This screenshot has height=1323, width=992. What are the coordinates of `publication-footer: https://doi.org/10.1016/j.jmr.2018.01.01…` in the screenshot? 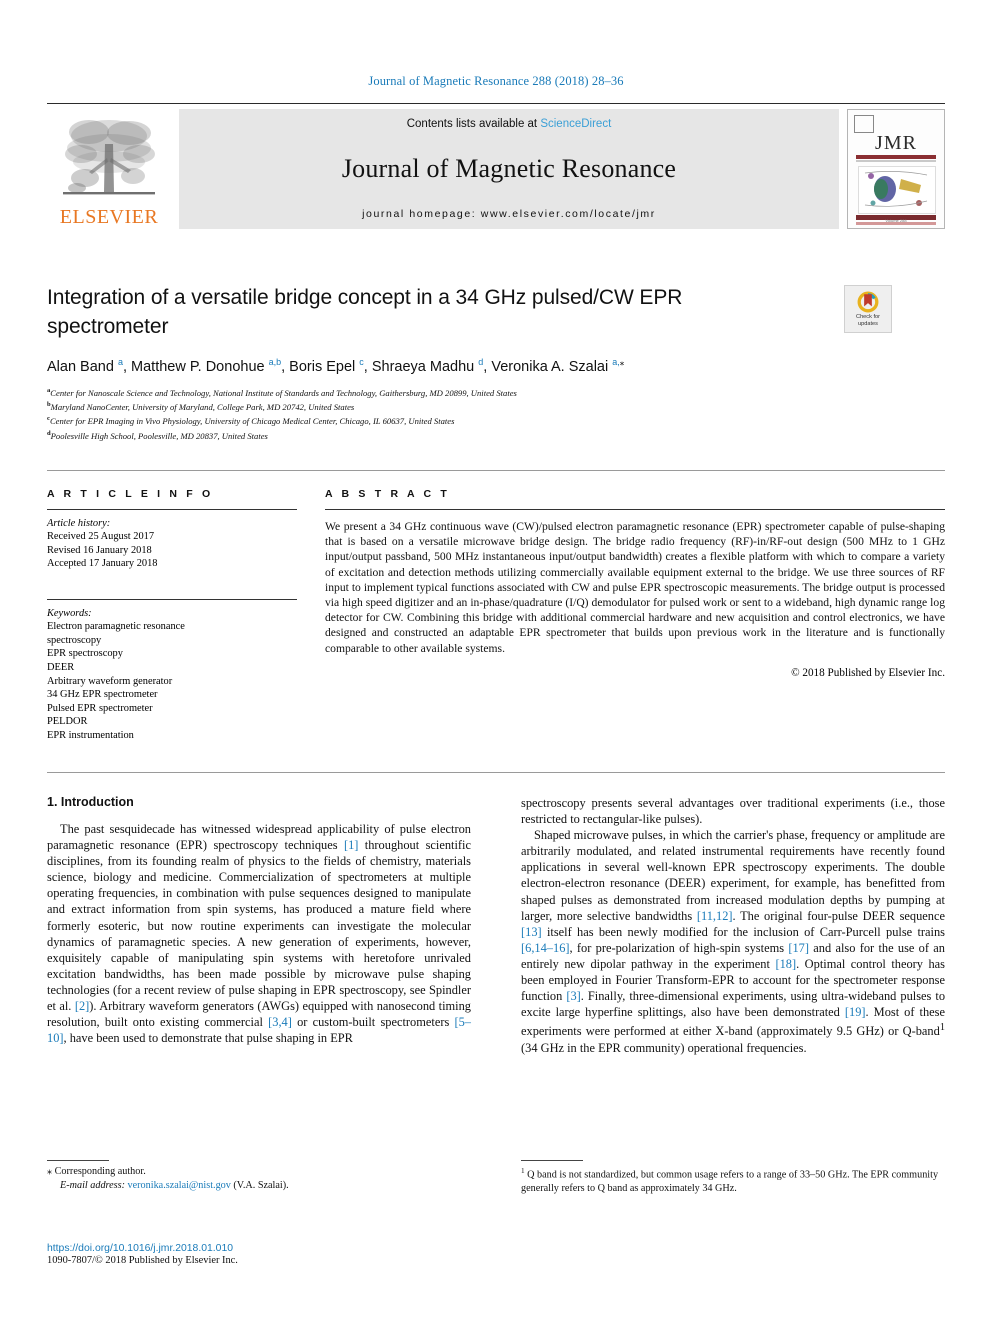 It's located at (277, 1254).